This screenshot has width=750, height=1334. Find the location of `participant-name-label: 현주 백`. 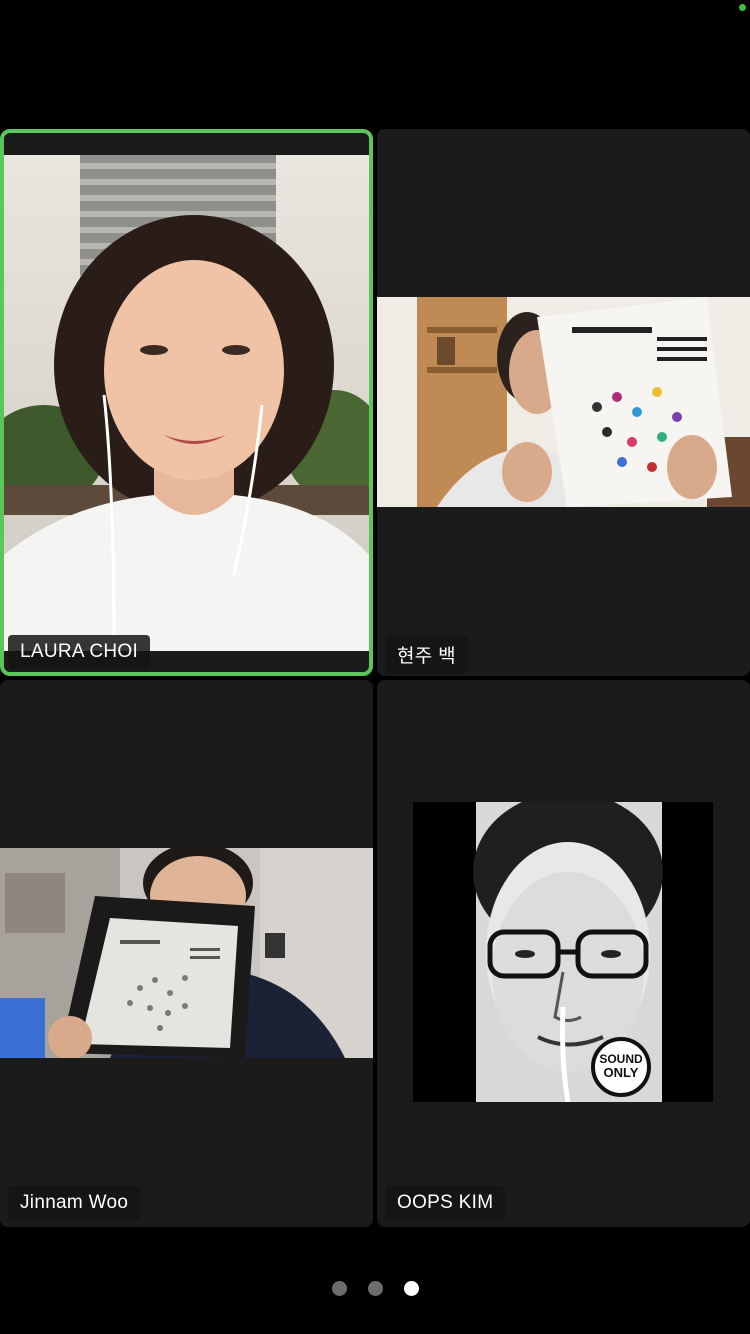

participant-name-label: 현주 백 is located at coordinates (426, 654).